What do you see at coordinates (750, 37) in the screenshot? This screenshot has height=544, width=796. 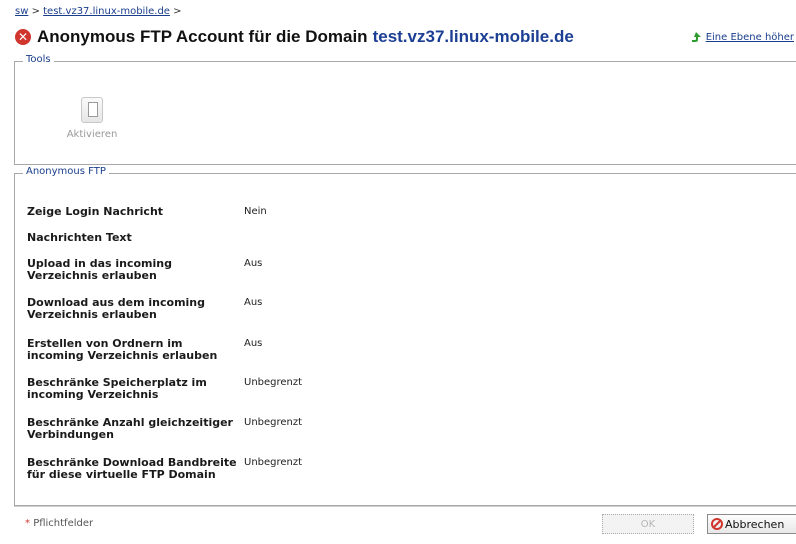 I see `up-level-link: Eine Ebene höher` at bounding box center [750, 37].